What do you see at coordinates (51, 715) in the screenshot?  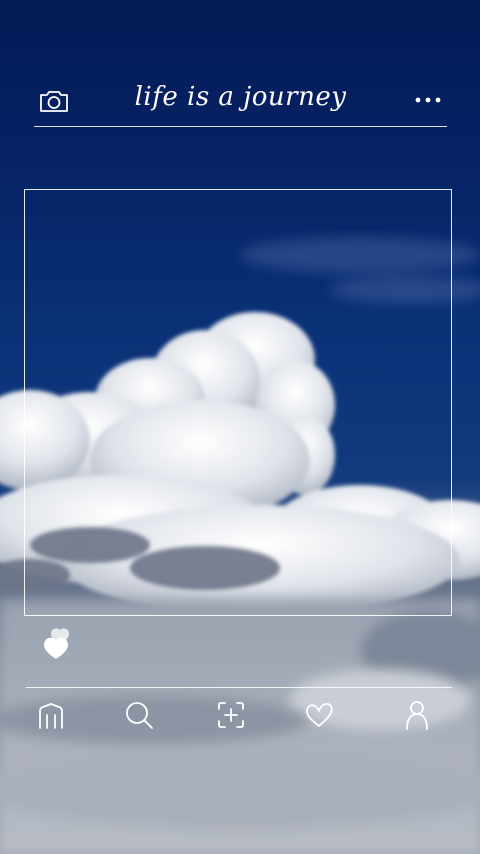 I see `nav-home-icon` at bounding box center [51, 715].